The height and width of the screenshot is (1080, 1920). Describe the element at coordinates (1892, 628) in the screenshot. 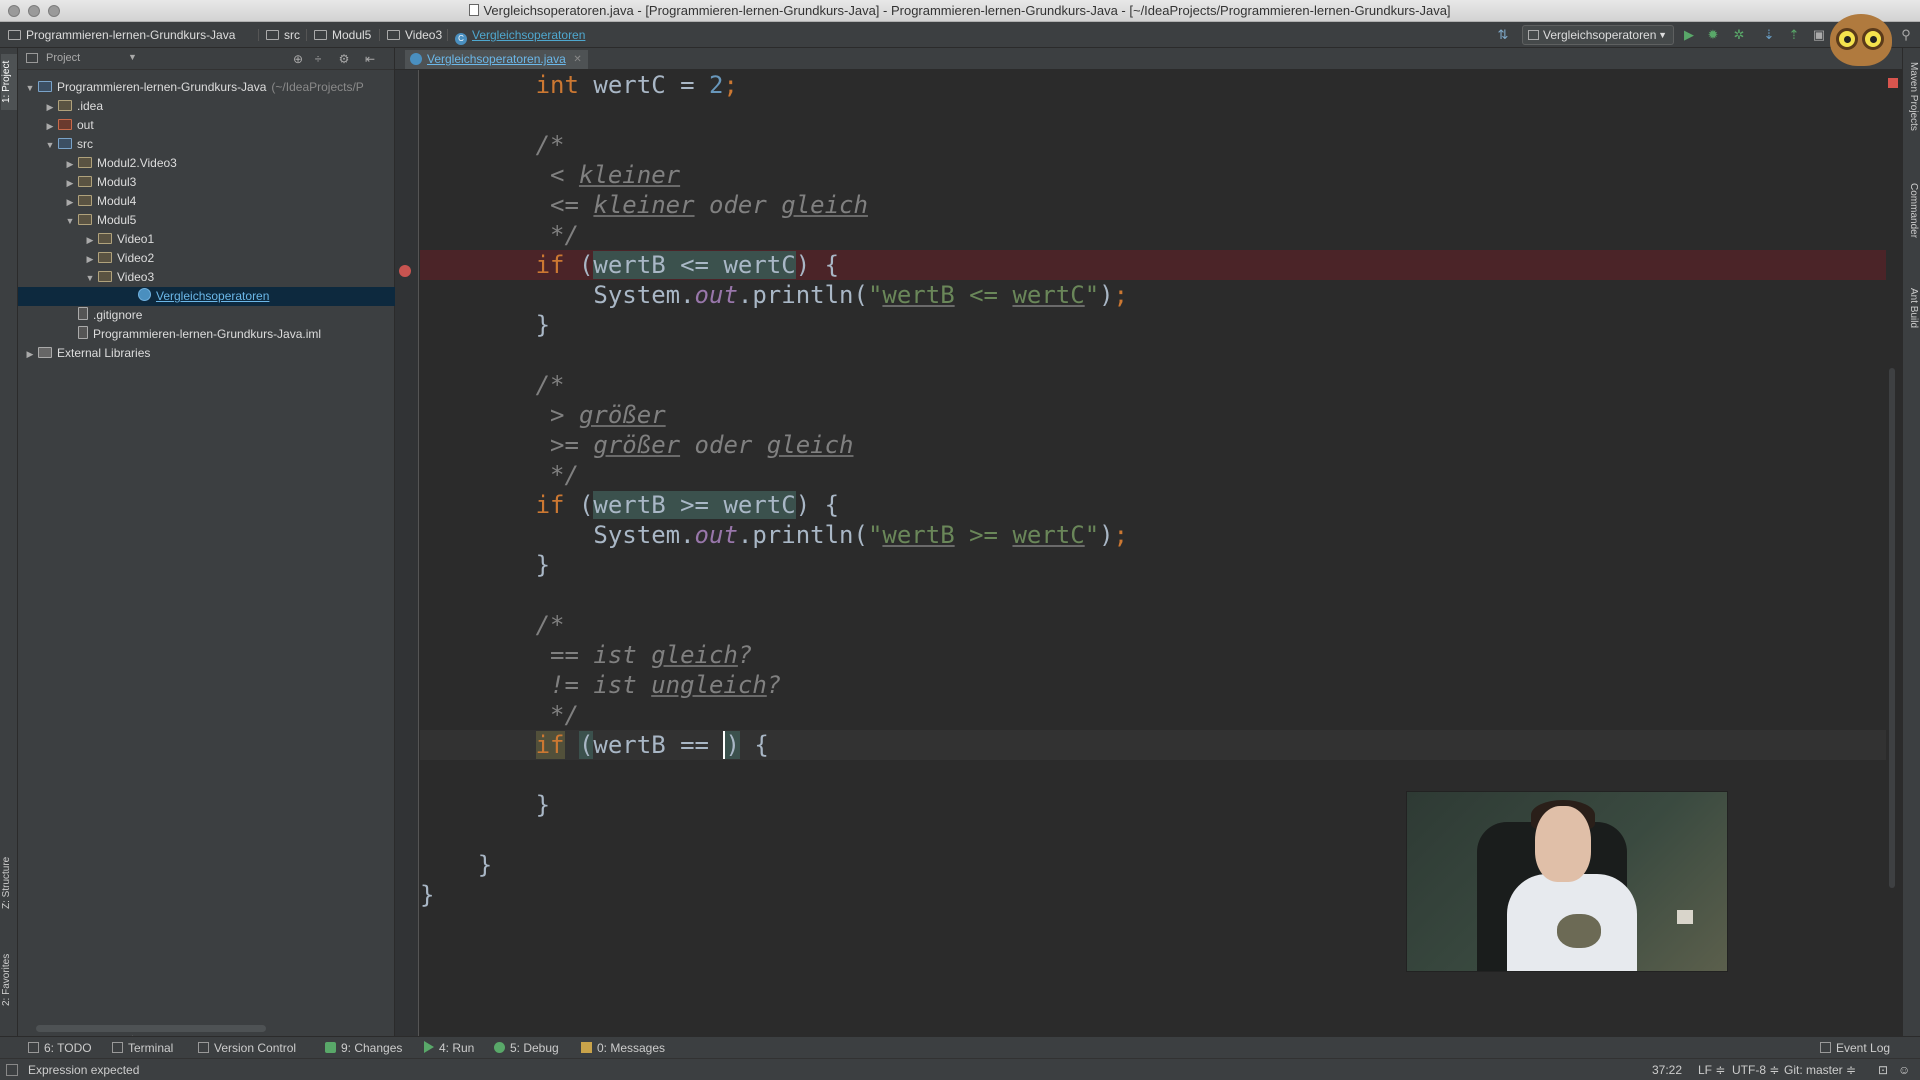

I see `vertical-scrollbar` at that location.